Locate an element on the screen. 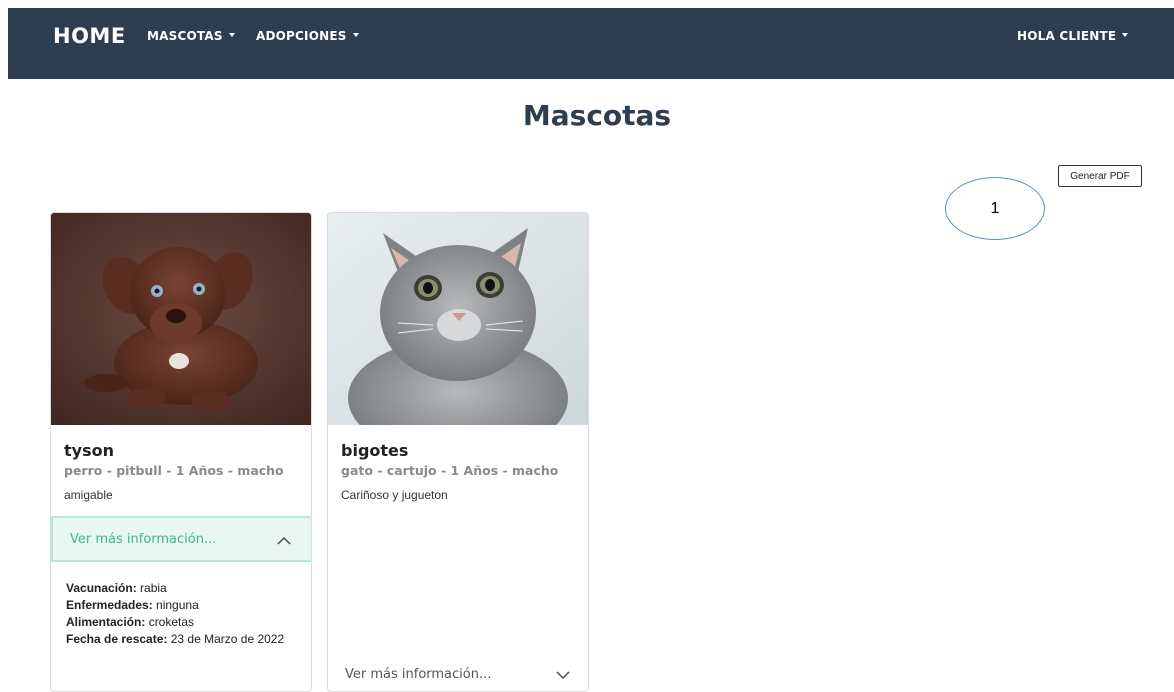 The width and height of the screenshot is (1174, 692). page-title: Mascotas is located at coordinates (597, 115).